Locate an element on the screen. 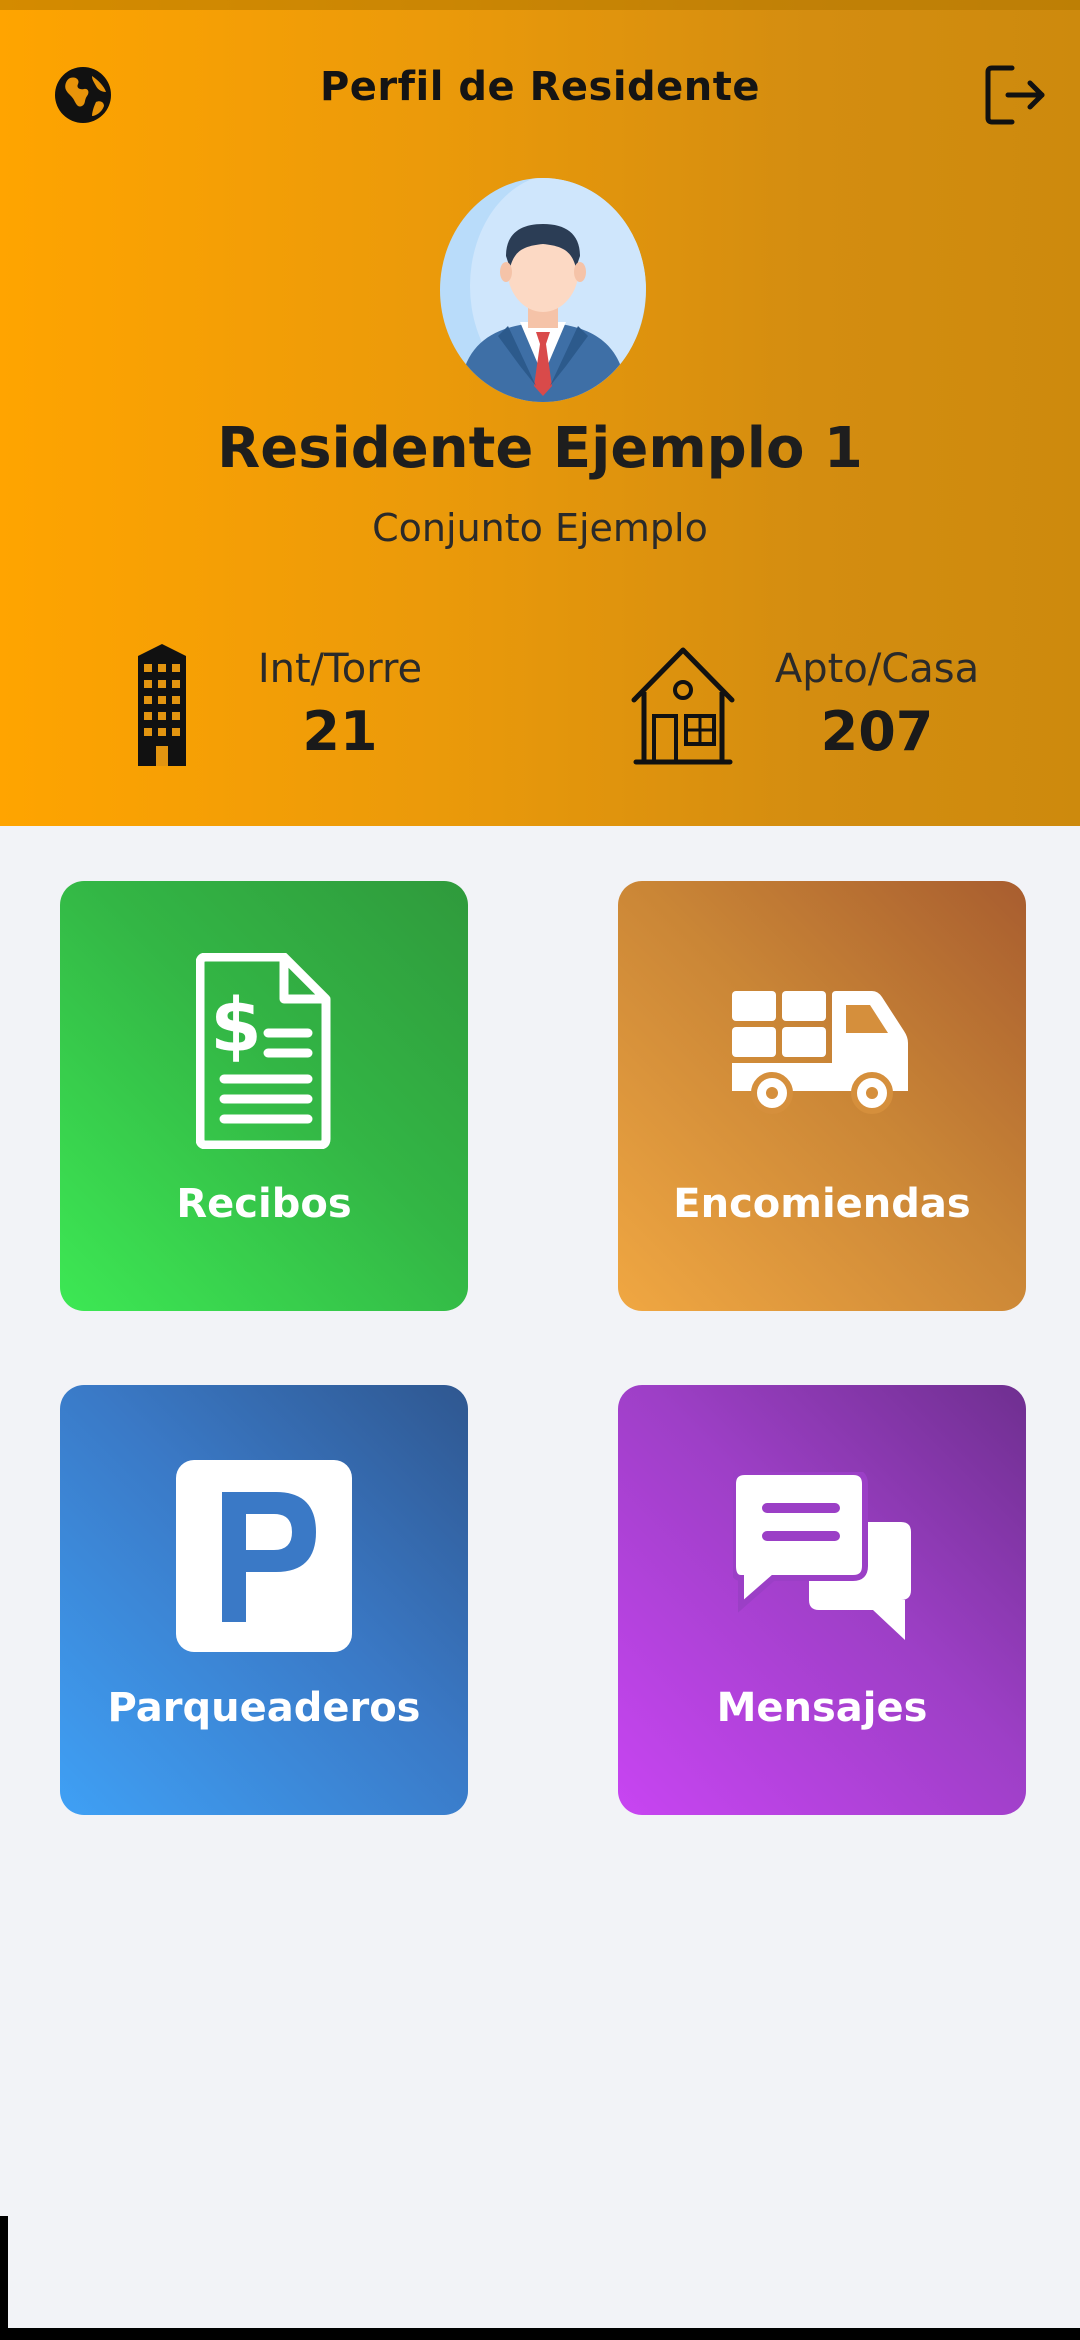 The width and height of the screenshot is (1080, 2340). logout-icon is located at coordinates (1015, 95).